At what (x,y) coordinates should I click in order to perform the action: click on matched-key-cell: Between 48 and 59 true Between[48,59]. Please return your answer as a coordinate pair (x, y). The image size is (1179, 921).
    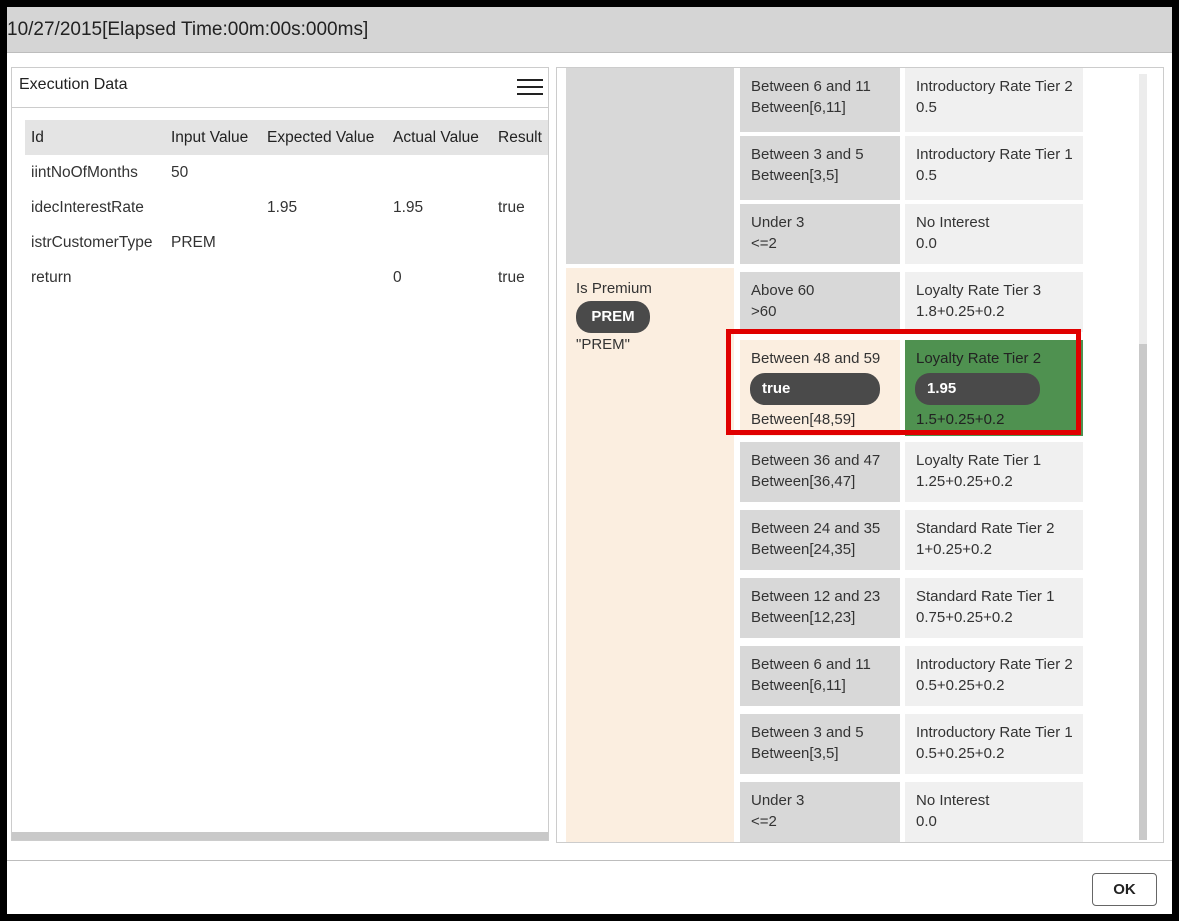
    Looking at the image, I should click on (820, 388).